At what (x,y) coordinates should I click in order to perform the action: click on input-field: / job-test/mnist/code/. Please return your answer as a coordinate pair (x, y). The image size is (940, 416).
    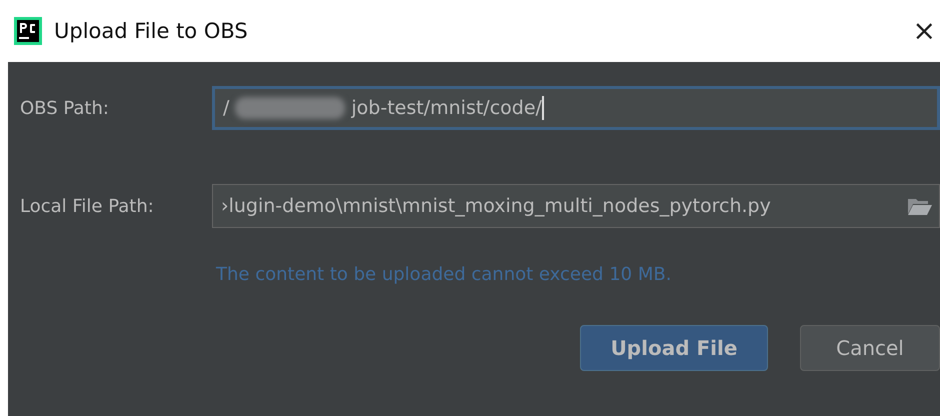
    Looking at the image, I should click on (576, 108).